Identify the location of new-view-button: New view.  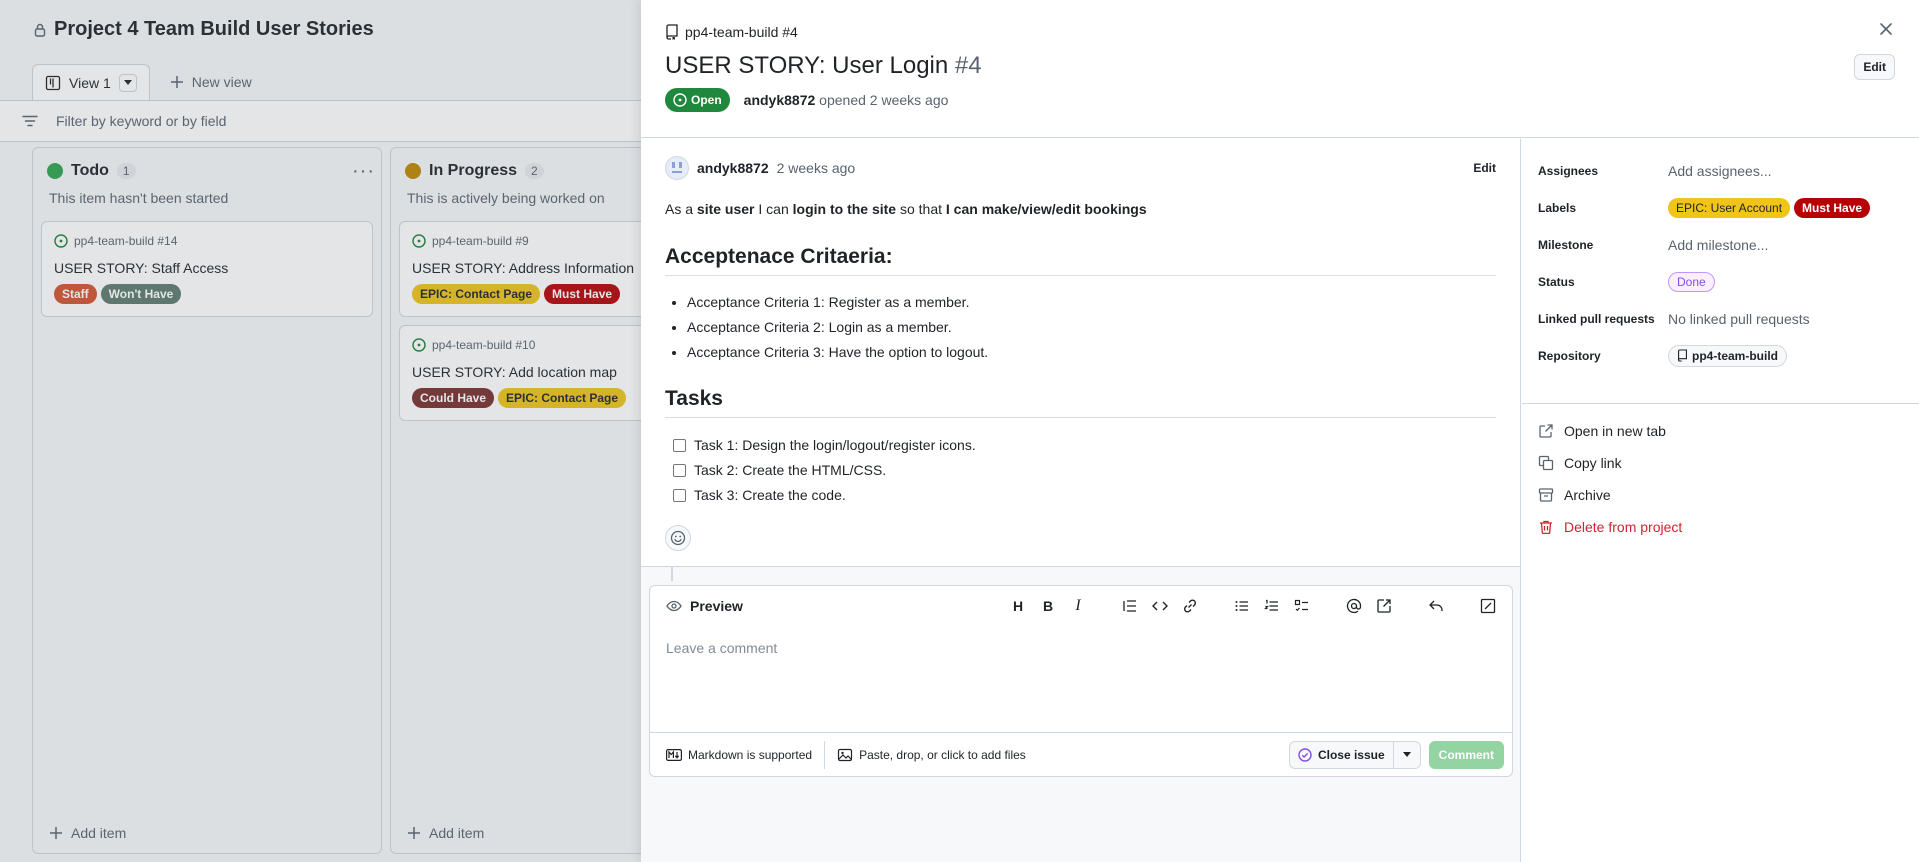
(211, 82).